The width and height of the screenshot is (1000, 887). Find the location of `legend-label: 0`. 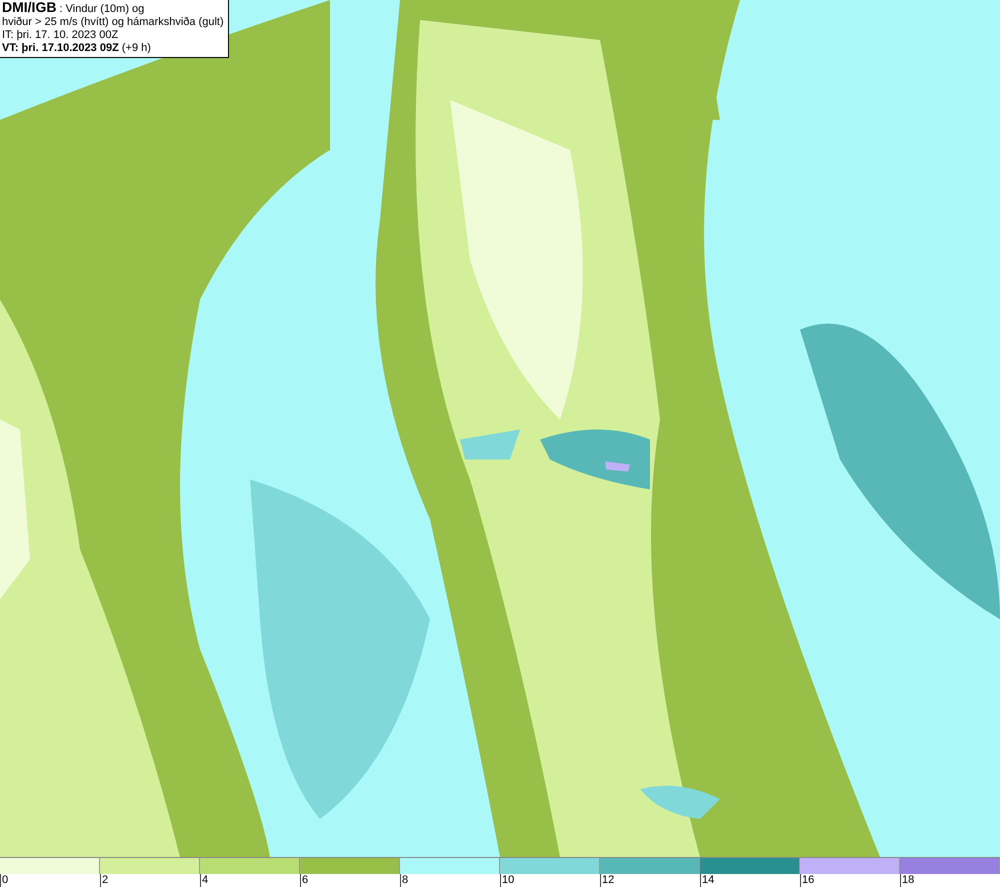

legend-label: 0 is located at coordinates (50, 880).